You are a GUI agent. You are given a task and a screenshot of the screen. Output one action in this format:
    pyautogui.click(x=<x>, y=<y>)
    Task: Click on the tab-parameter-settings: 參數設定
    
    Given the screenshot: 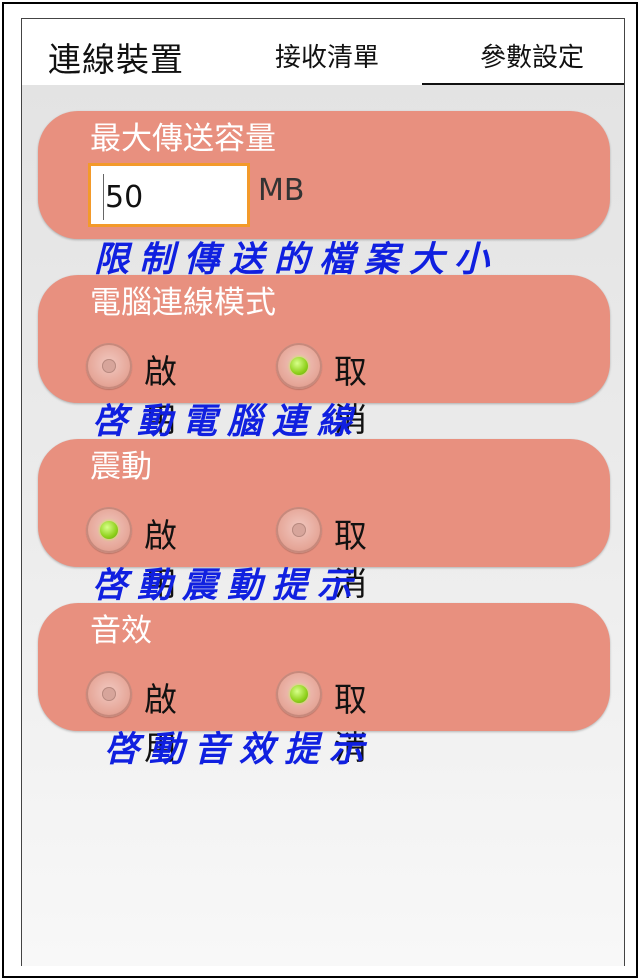 What is the action you would take?
    pyautogui.click(x=532, y=55)
    